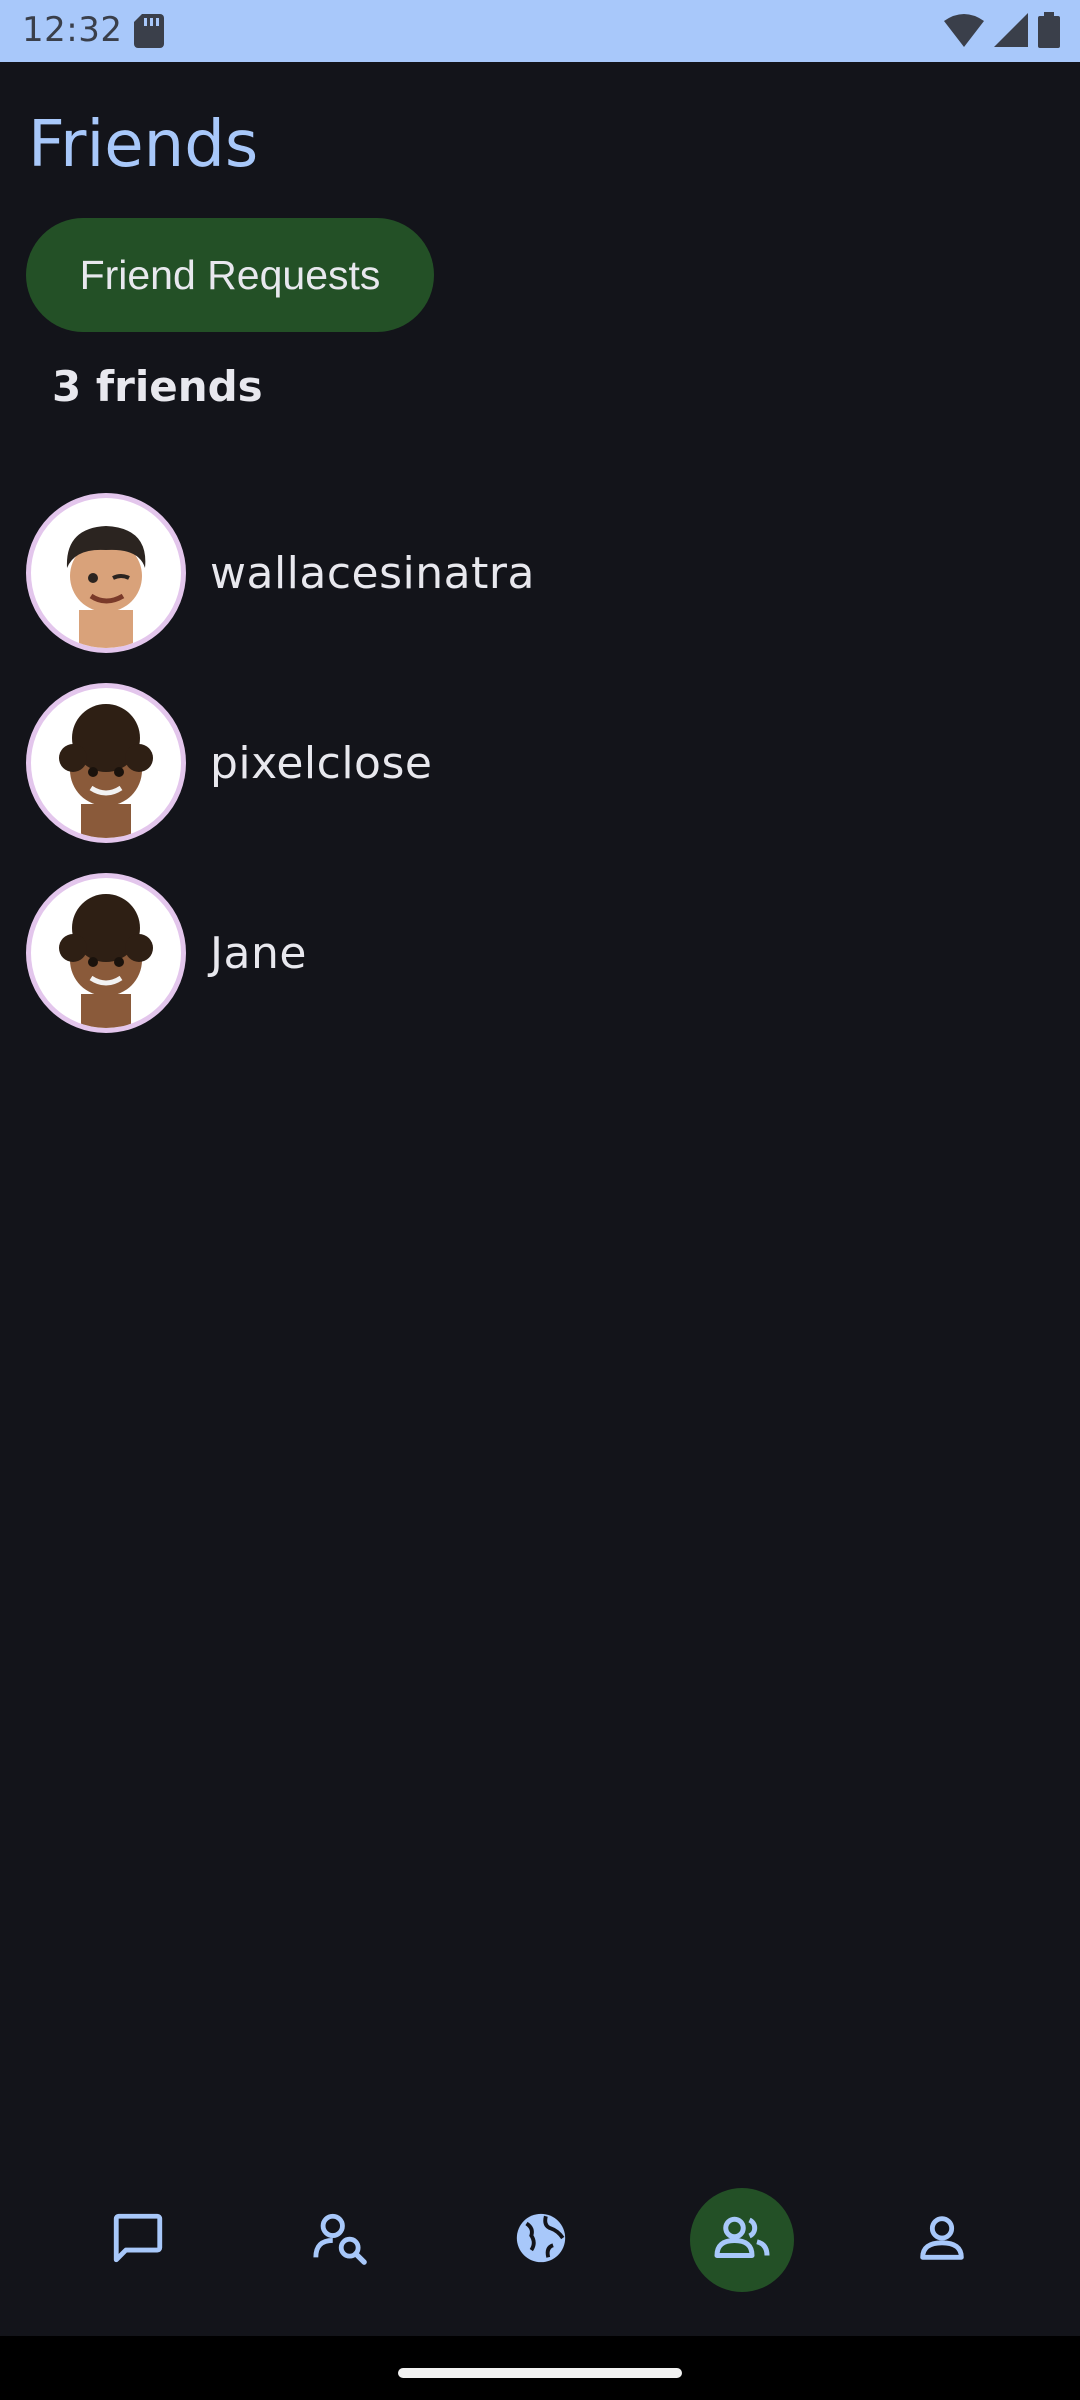  I want to click on cellular-signal-icon, so click(1011, 32).